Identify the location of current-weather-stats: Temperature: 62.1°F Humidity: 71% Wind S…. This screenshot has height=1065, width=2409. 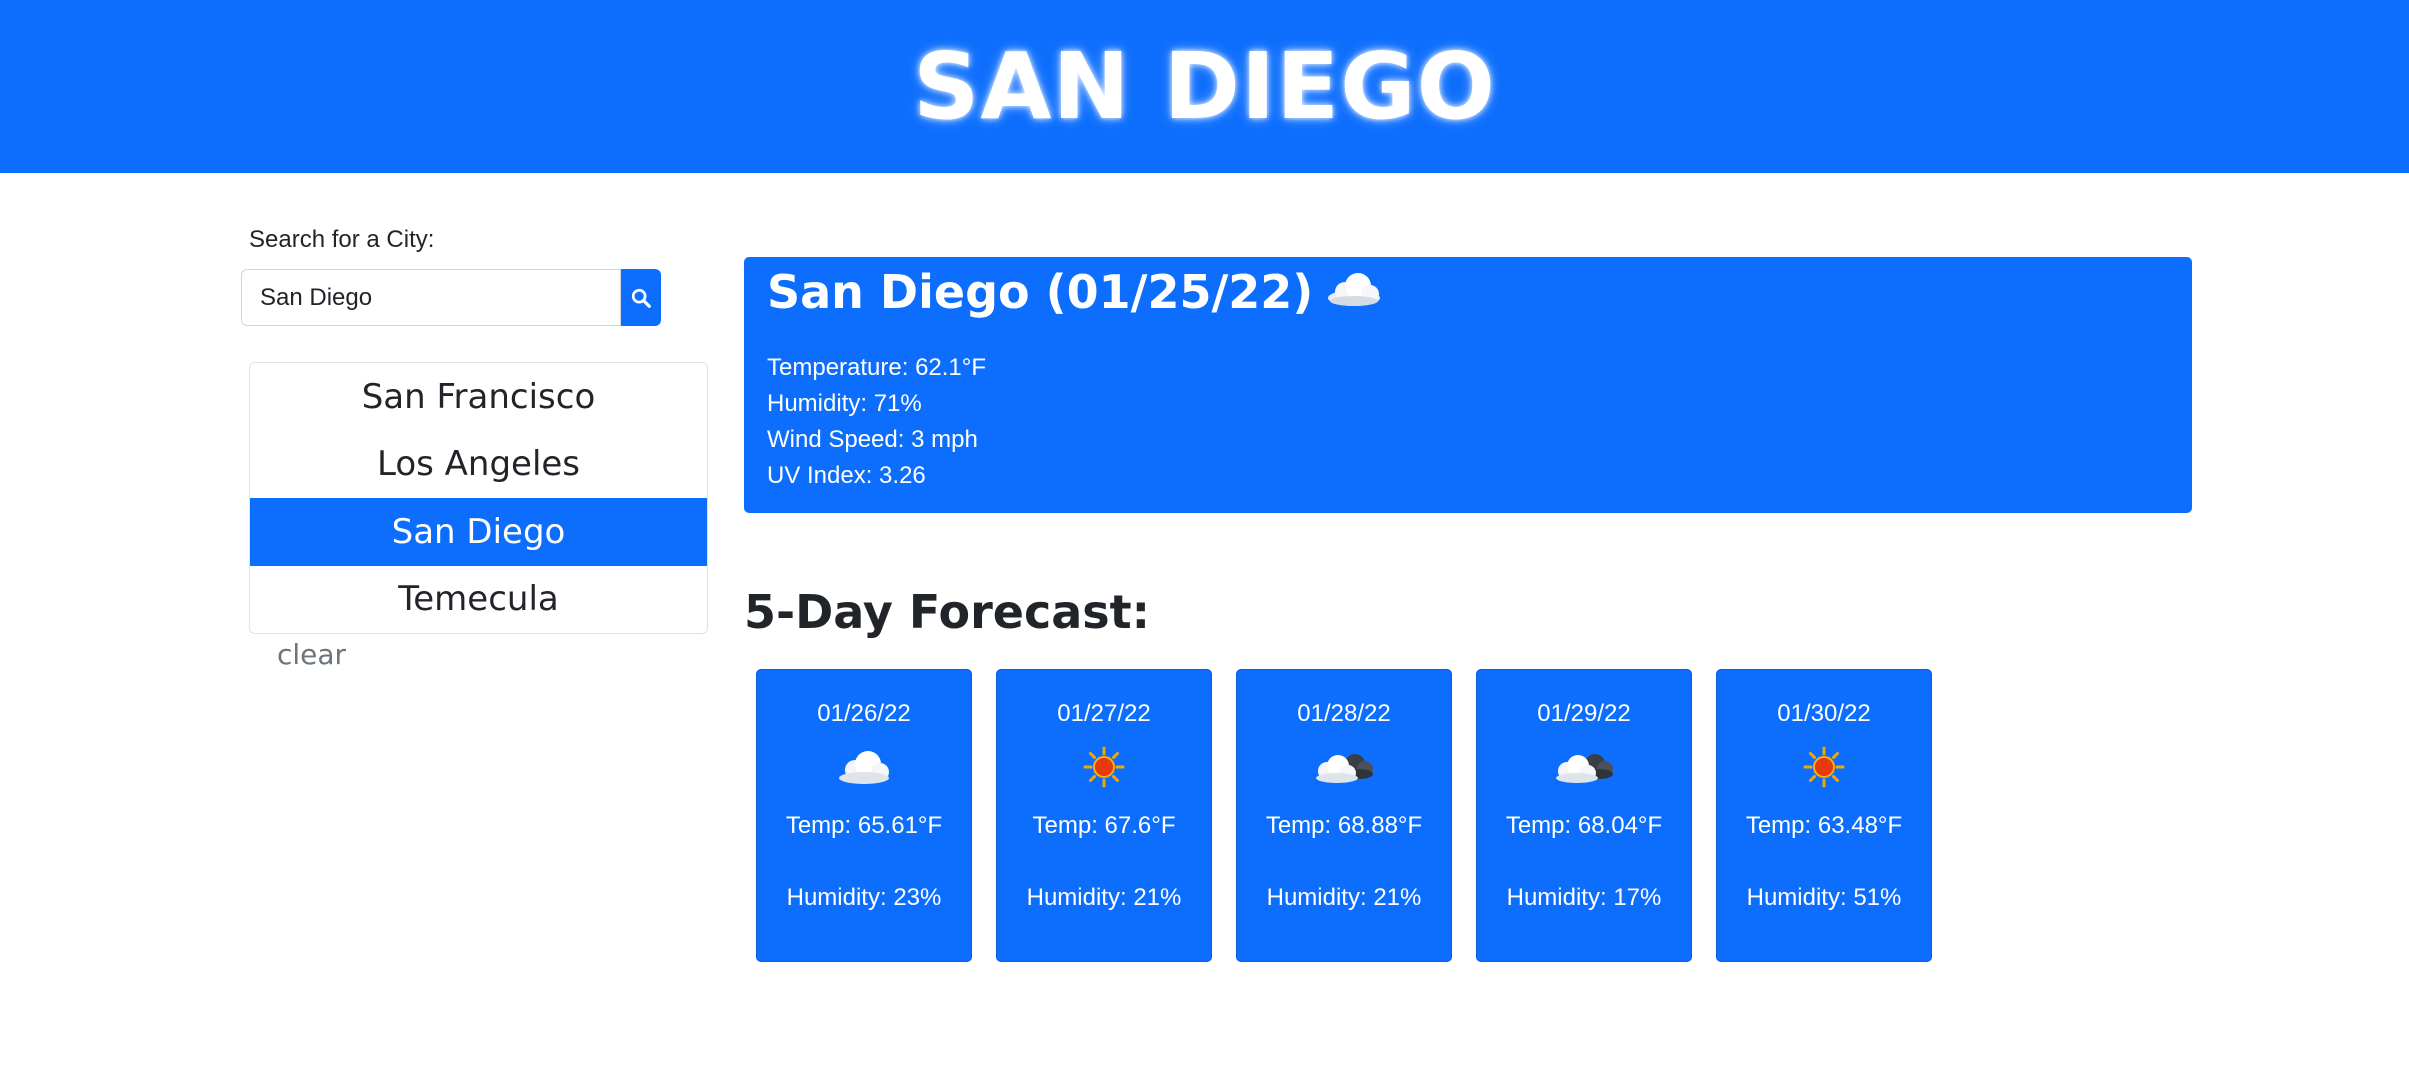
(876, 422).